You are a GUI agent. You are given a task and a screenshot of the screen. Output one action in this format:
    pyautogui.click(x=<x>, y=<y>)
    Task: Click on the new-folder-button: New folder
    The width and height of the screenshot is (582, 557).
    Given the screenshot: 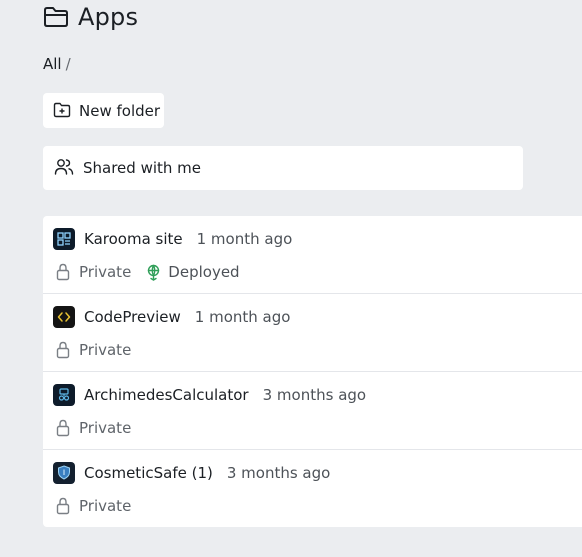 What is the action you would take?
    pyautogui.click(x=103, y=110)
    